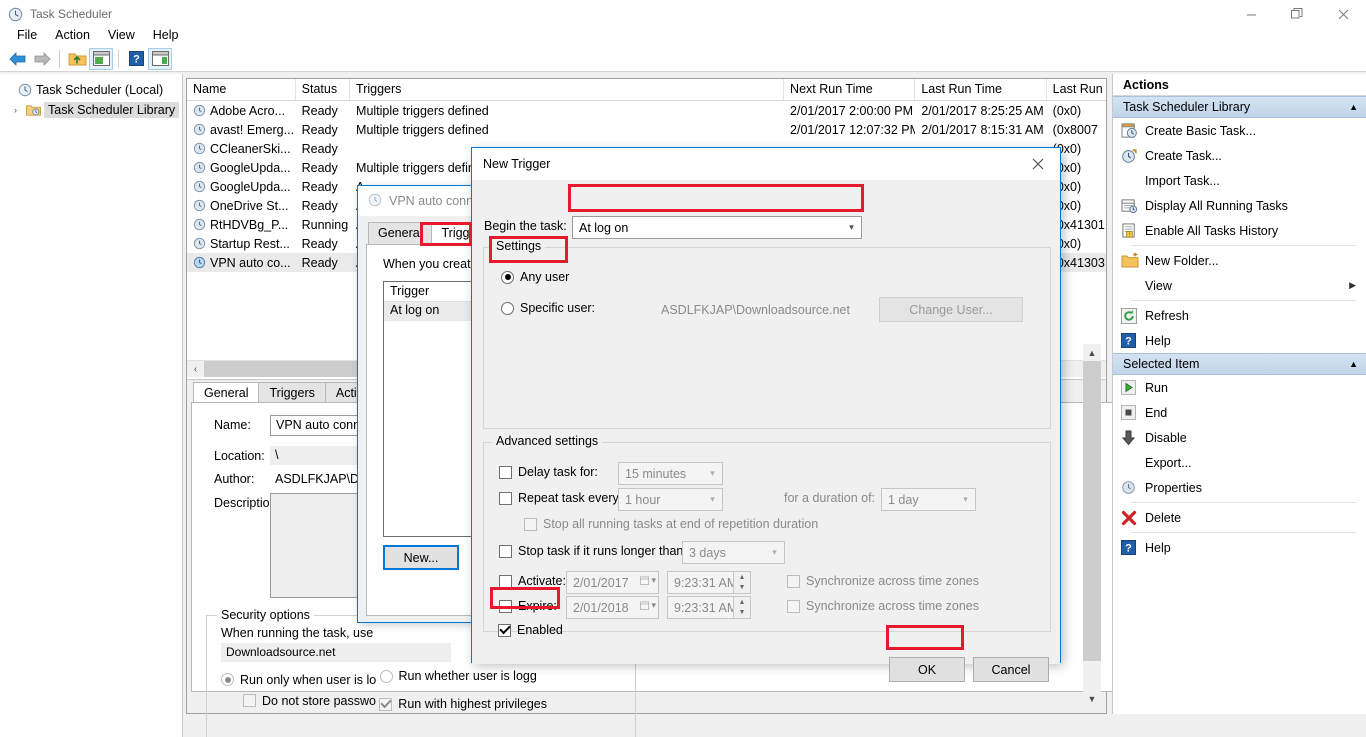 The height and width of the screenshot is (737, 1366). I want to click on tab-triggers: Triggers, so click(292, 392).